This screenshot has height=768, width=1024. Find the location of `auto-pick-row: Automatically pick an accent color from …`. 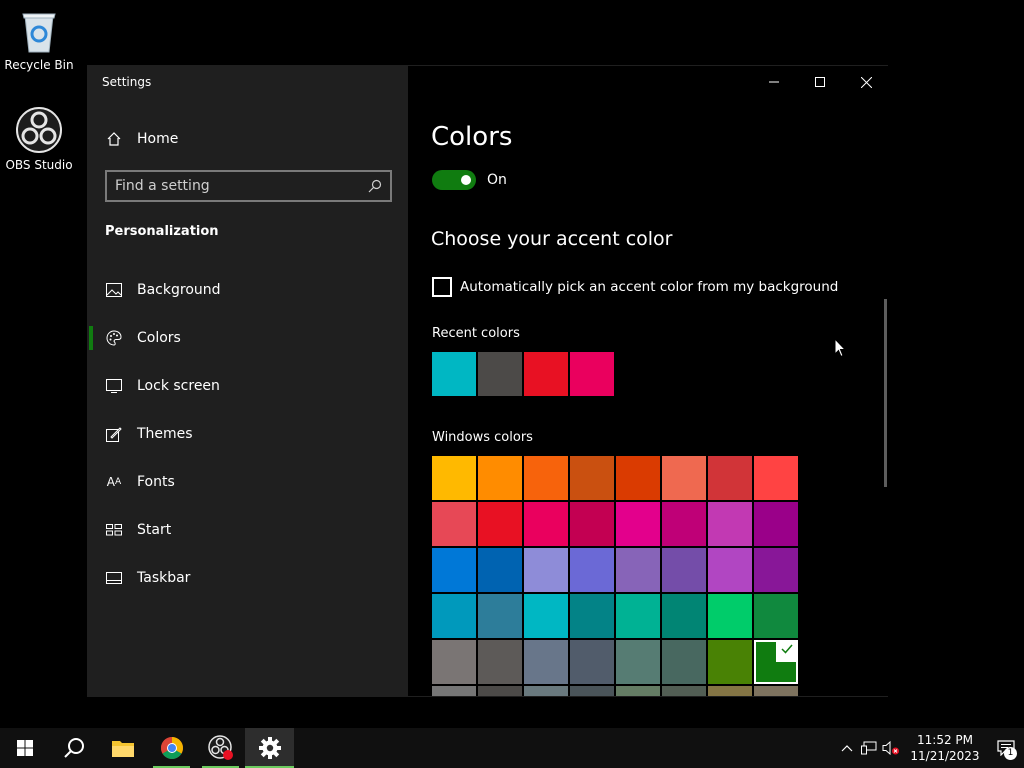

auto-pick-row: Automatically pick an accent color from … is located at coordinates (635, 287).